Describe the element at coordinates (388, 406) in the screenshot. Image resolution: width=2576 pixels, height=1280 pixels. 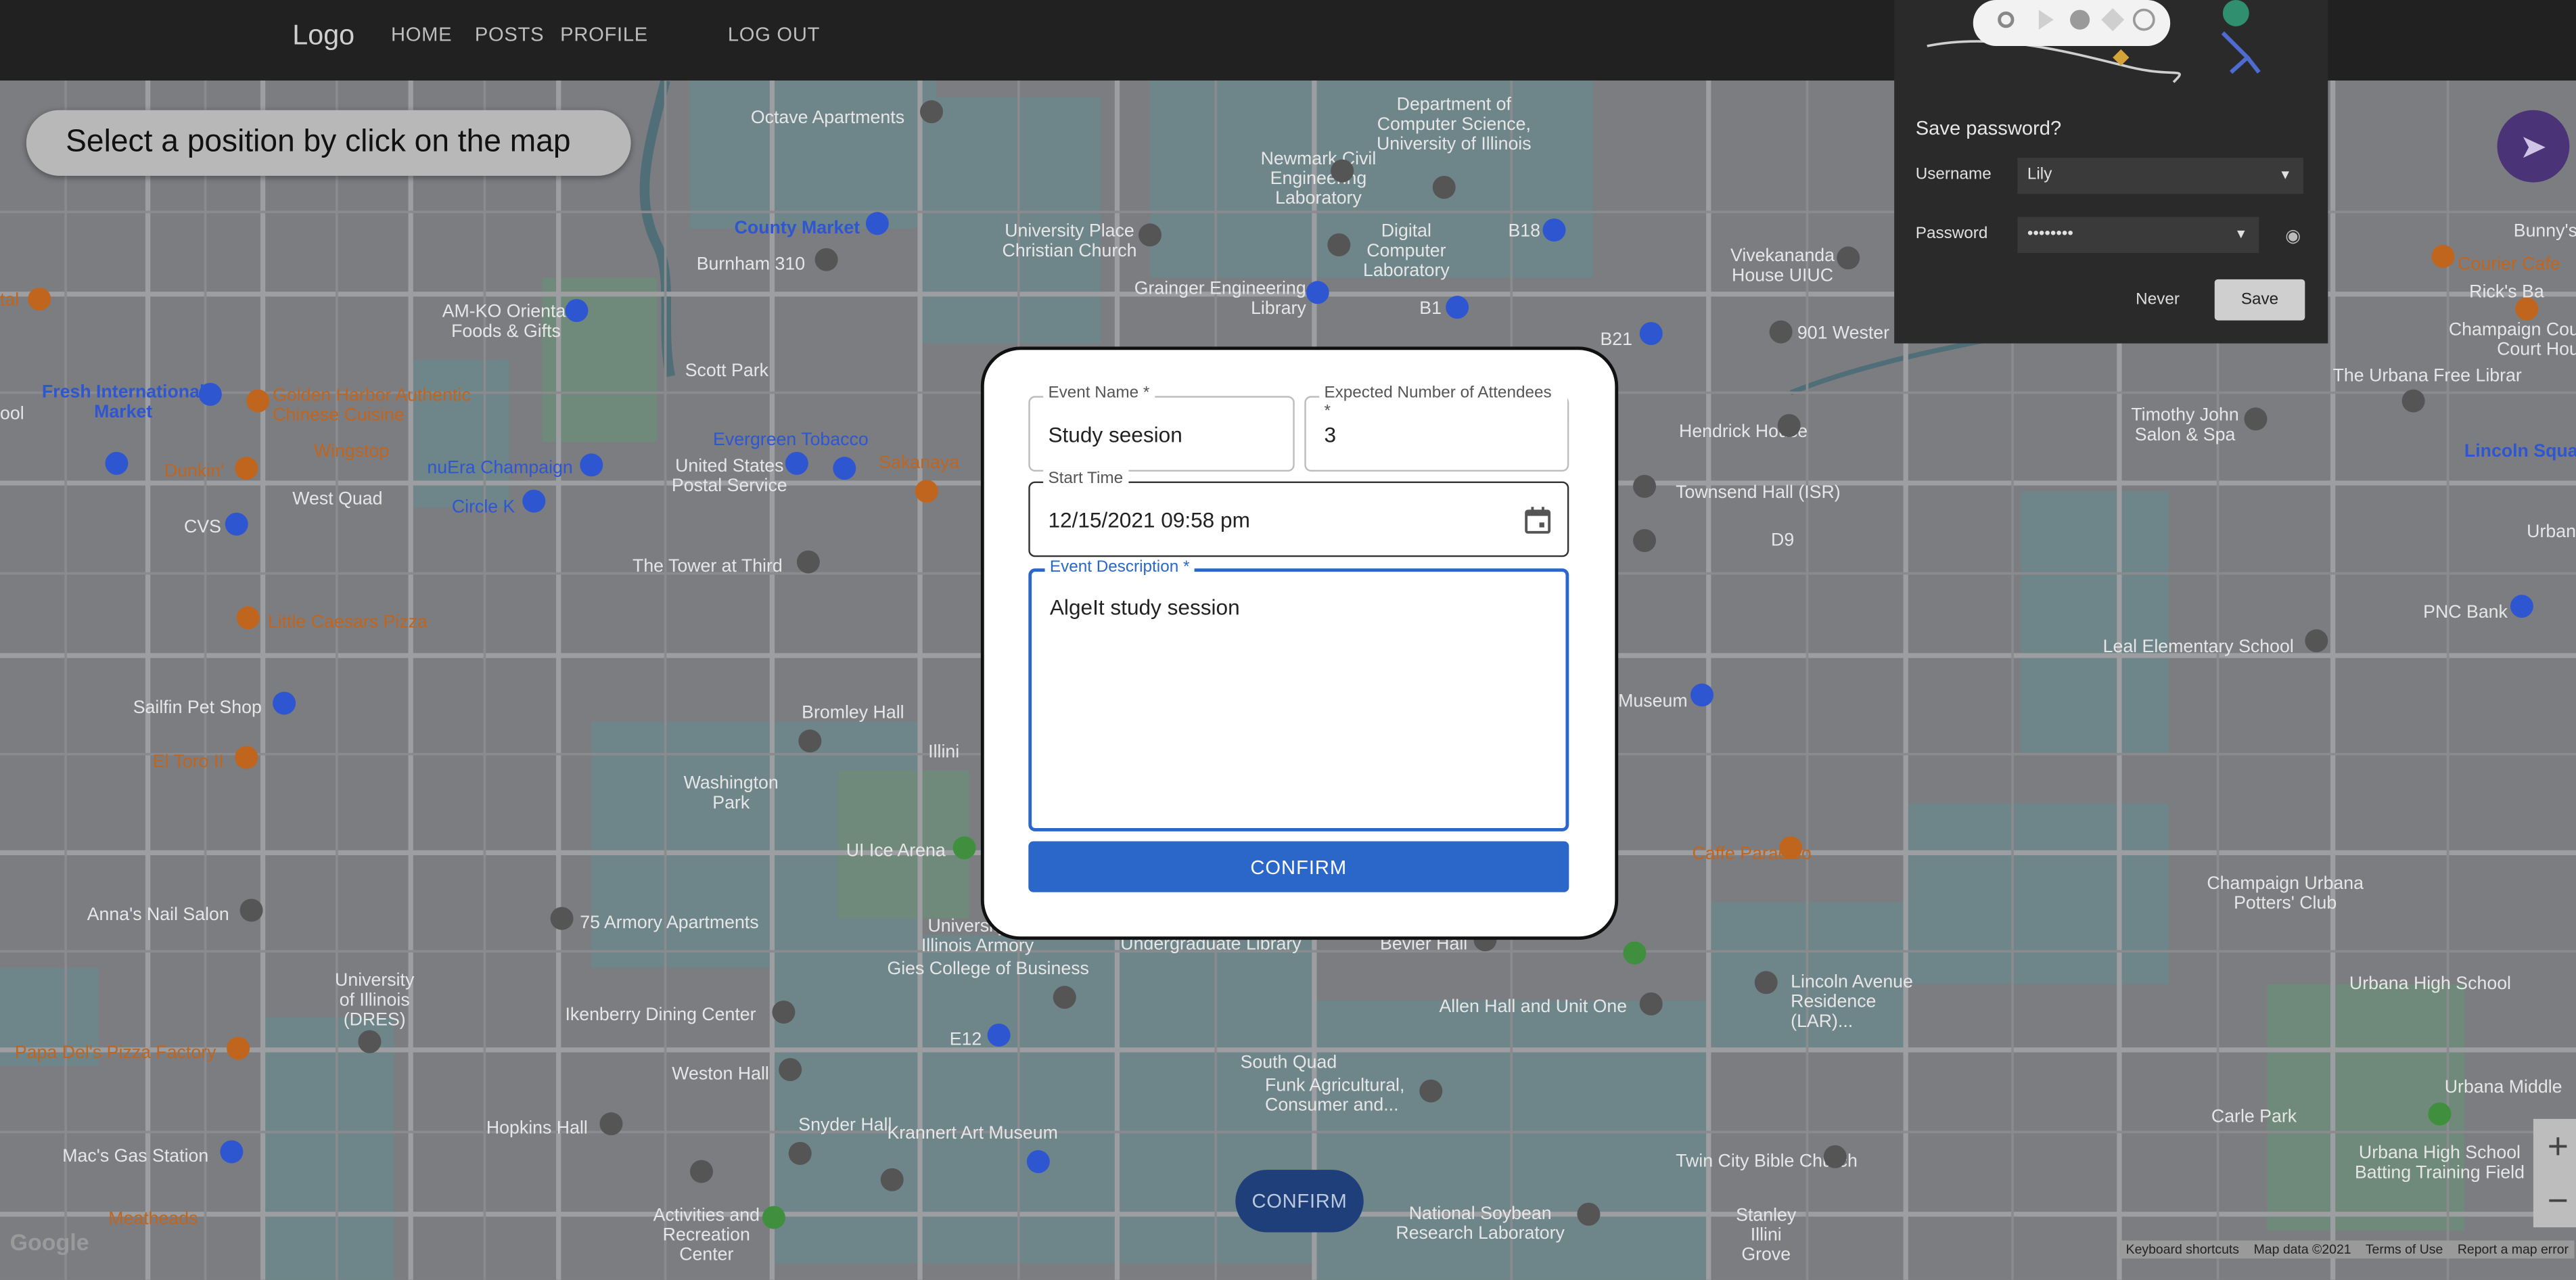
I see `poi-label: Golden Harbor Authentic Chinese Cuisine` at that location.